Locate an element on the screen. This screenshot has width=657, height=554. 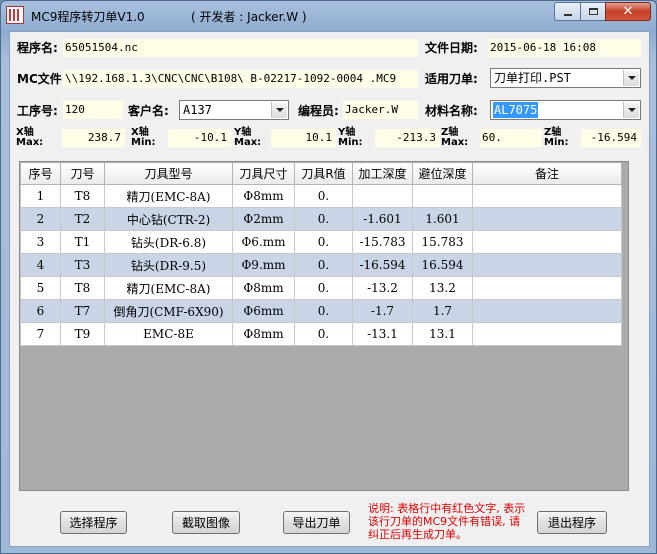
process-no-label: 工序号: is located at coordinates (37, 111).